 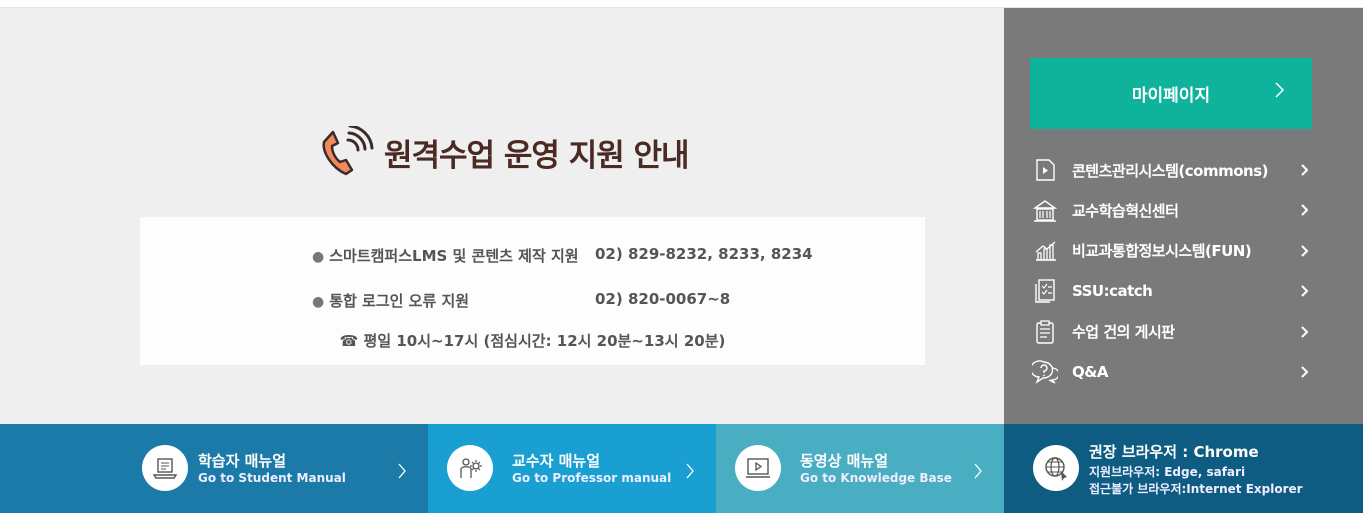 What do you see at coordinates (532, 341) in the screenshot?
I see `support-hours: ☎ 평일 10시~17시 (점심시간: 12시 20분~13시 20분)` at bounding box center [532, 341].